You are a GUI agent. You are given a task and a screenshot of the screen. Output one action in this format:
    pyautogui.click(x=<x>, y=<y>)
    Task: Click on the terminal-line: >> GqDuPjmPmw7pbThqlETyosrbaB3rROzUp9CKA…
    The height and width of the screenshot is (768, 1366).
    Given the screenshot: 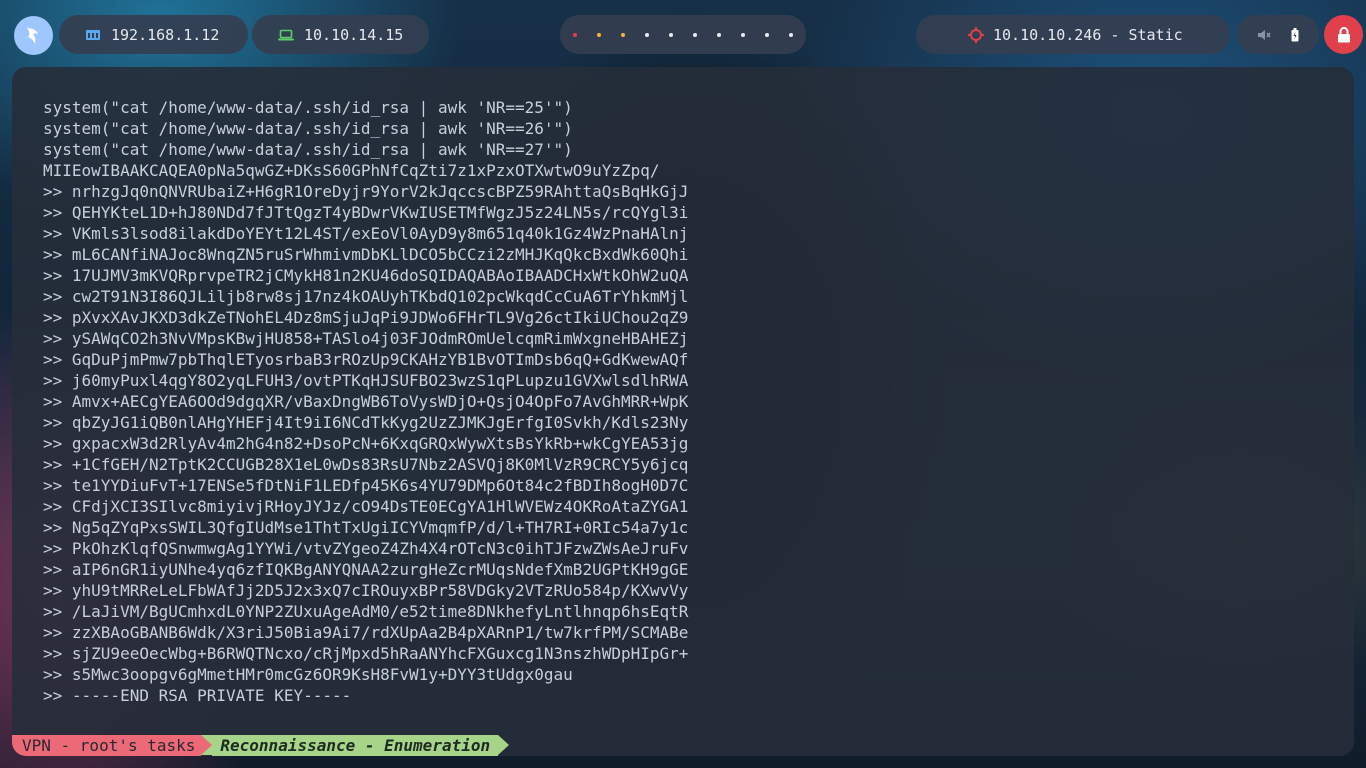 What is the action you would take?
    pyautogui.click(x=366, y=359)
    